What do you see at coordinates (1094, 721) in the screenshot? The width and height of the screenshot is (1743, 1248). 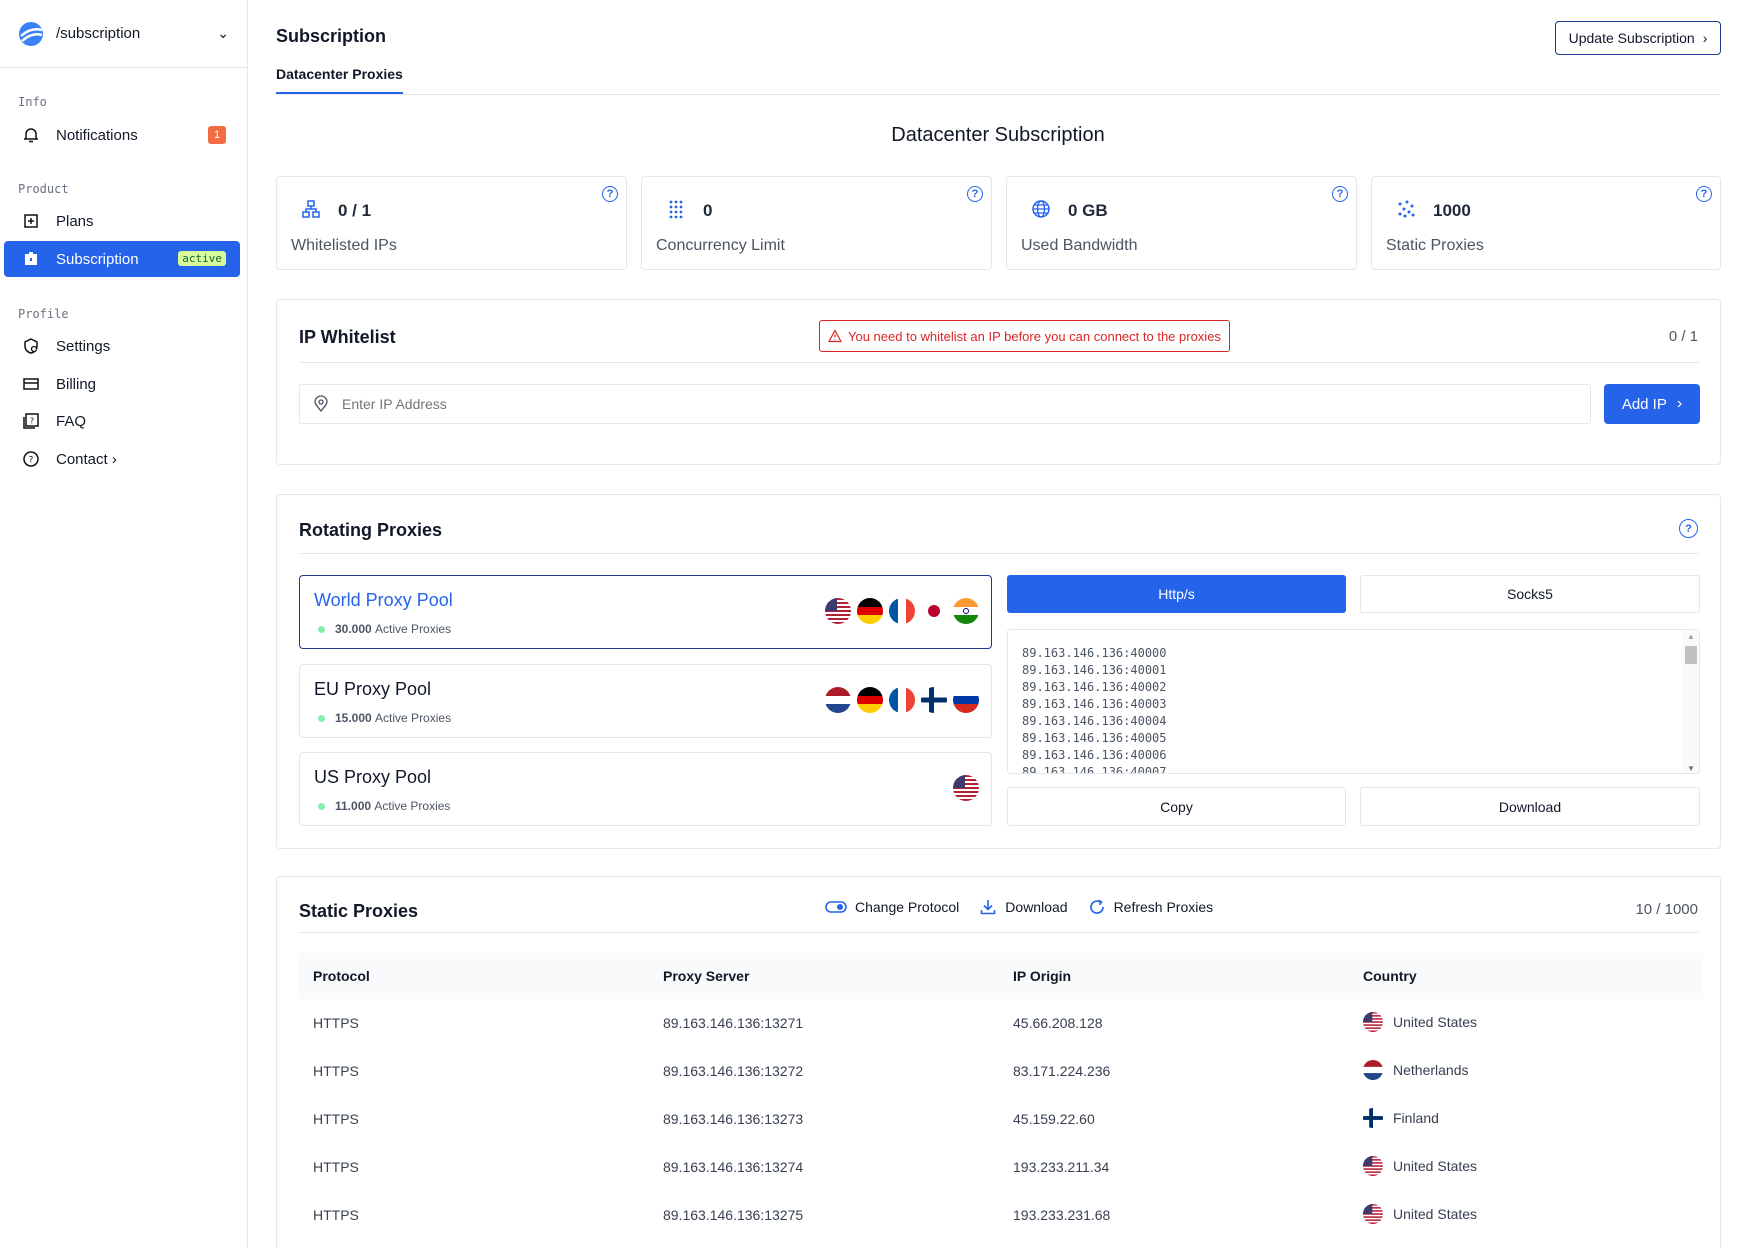 I see `proxy-list-line: 89.163.146.136:40004` at bounding box center [1094, 721].